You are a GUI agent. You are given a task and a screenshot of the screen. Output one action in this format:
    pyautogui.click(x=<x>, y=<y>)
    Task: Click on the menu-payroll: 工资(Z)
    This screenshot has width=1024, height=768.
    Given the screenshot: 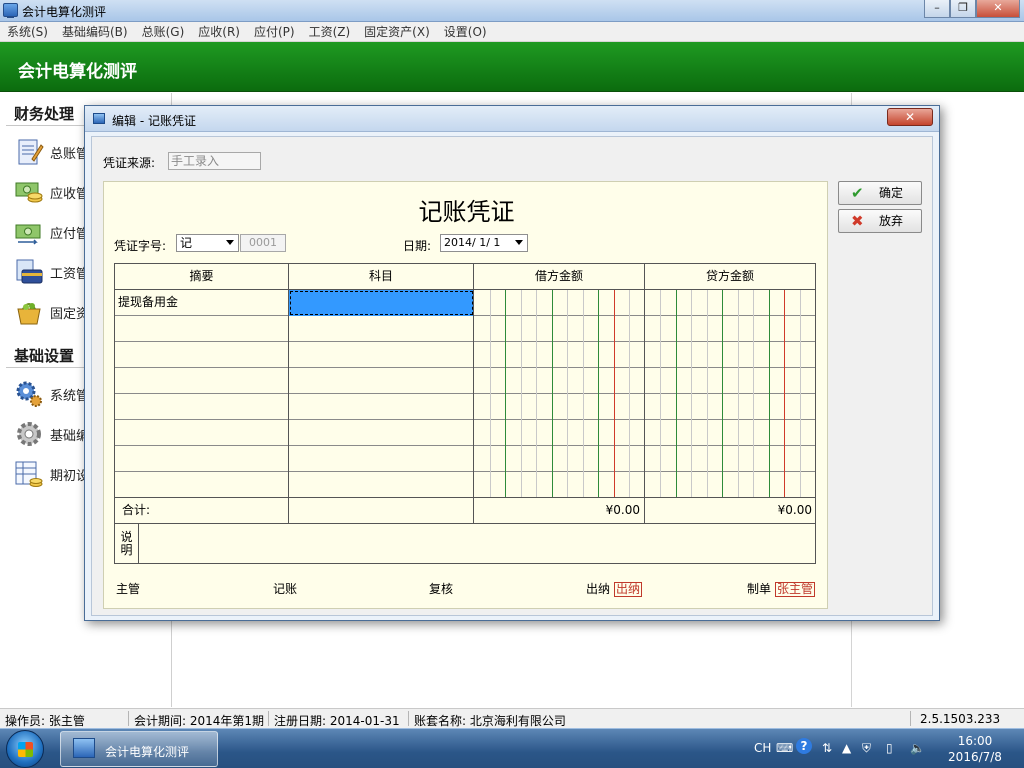 What is the action you would take?
    pyautogui.click(x=330, y=31)
    